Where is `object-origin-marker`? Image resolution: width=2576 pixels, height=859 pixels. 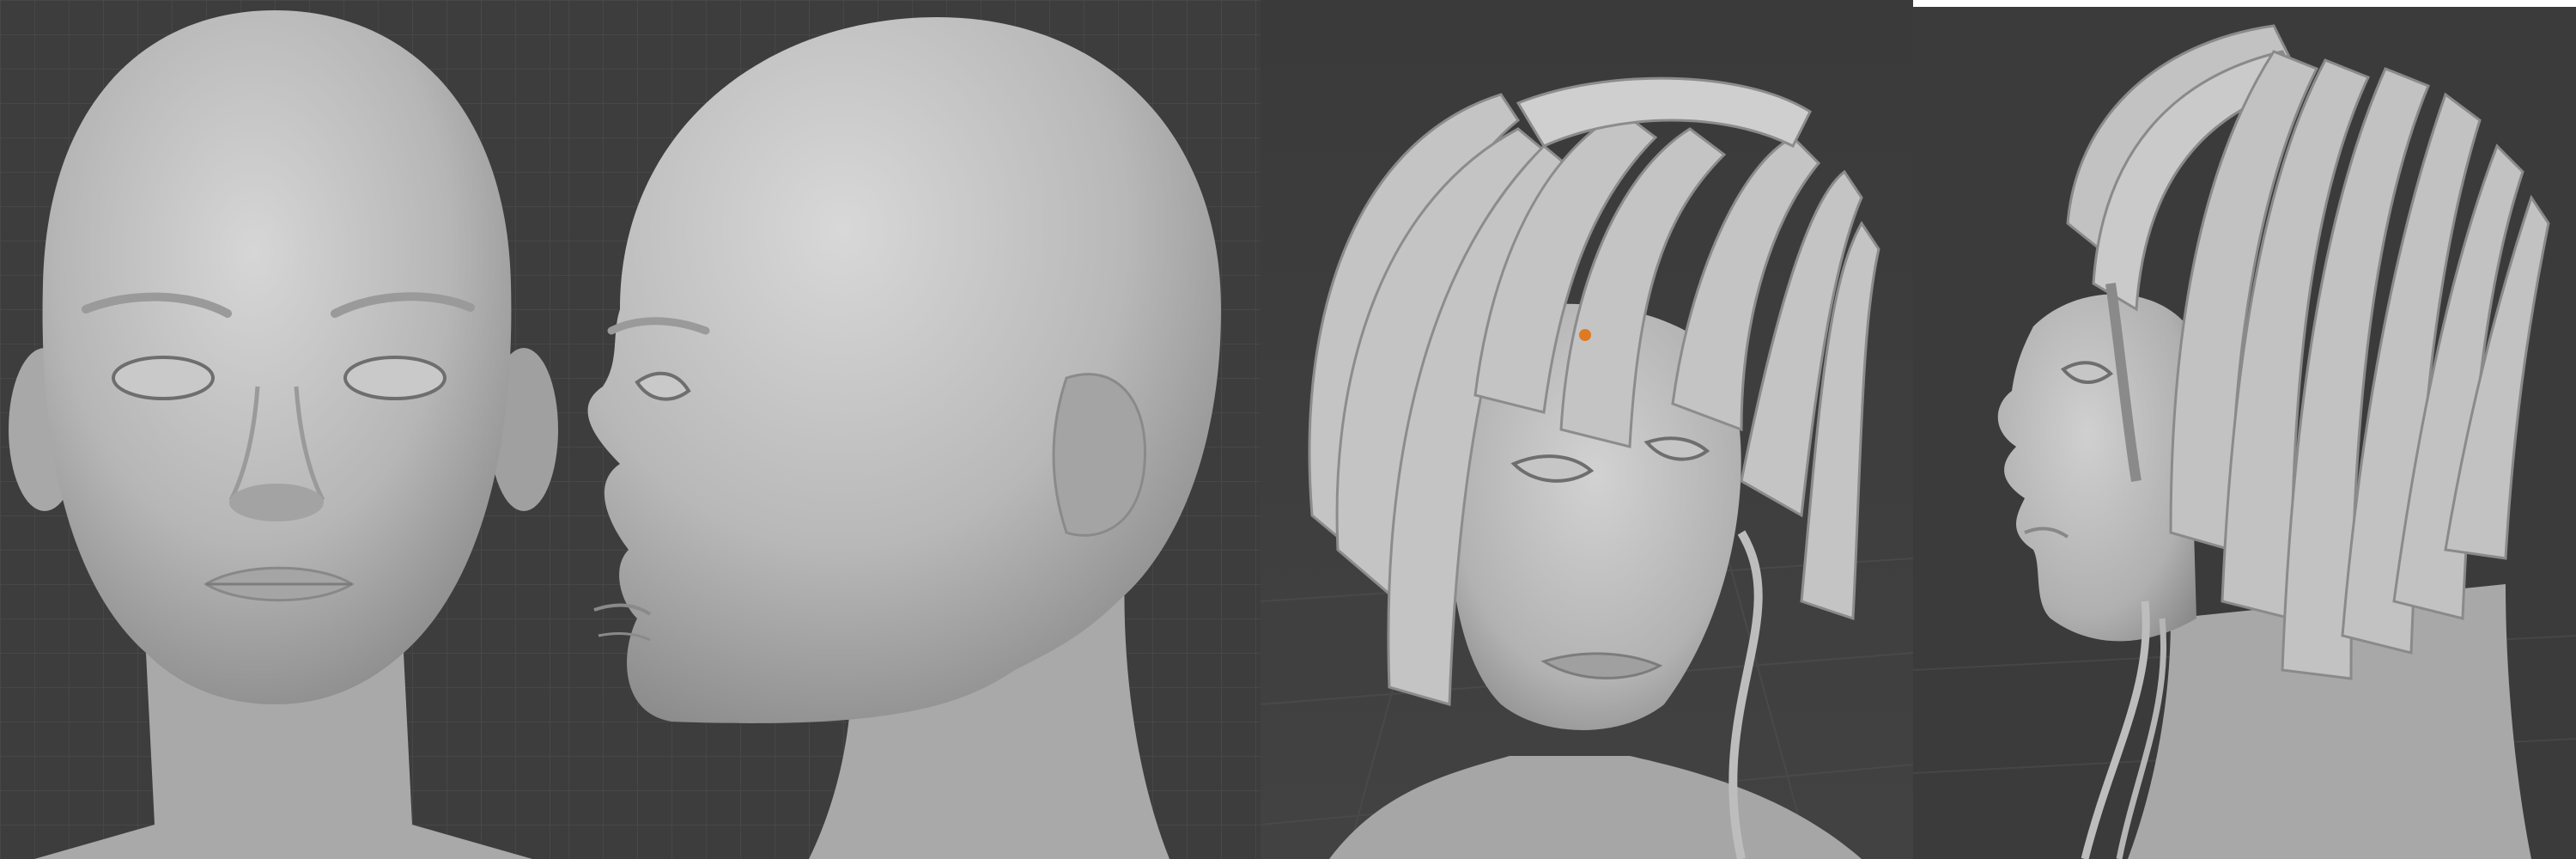 object-origin-marker is located at coordinates (1585, 335).